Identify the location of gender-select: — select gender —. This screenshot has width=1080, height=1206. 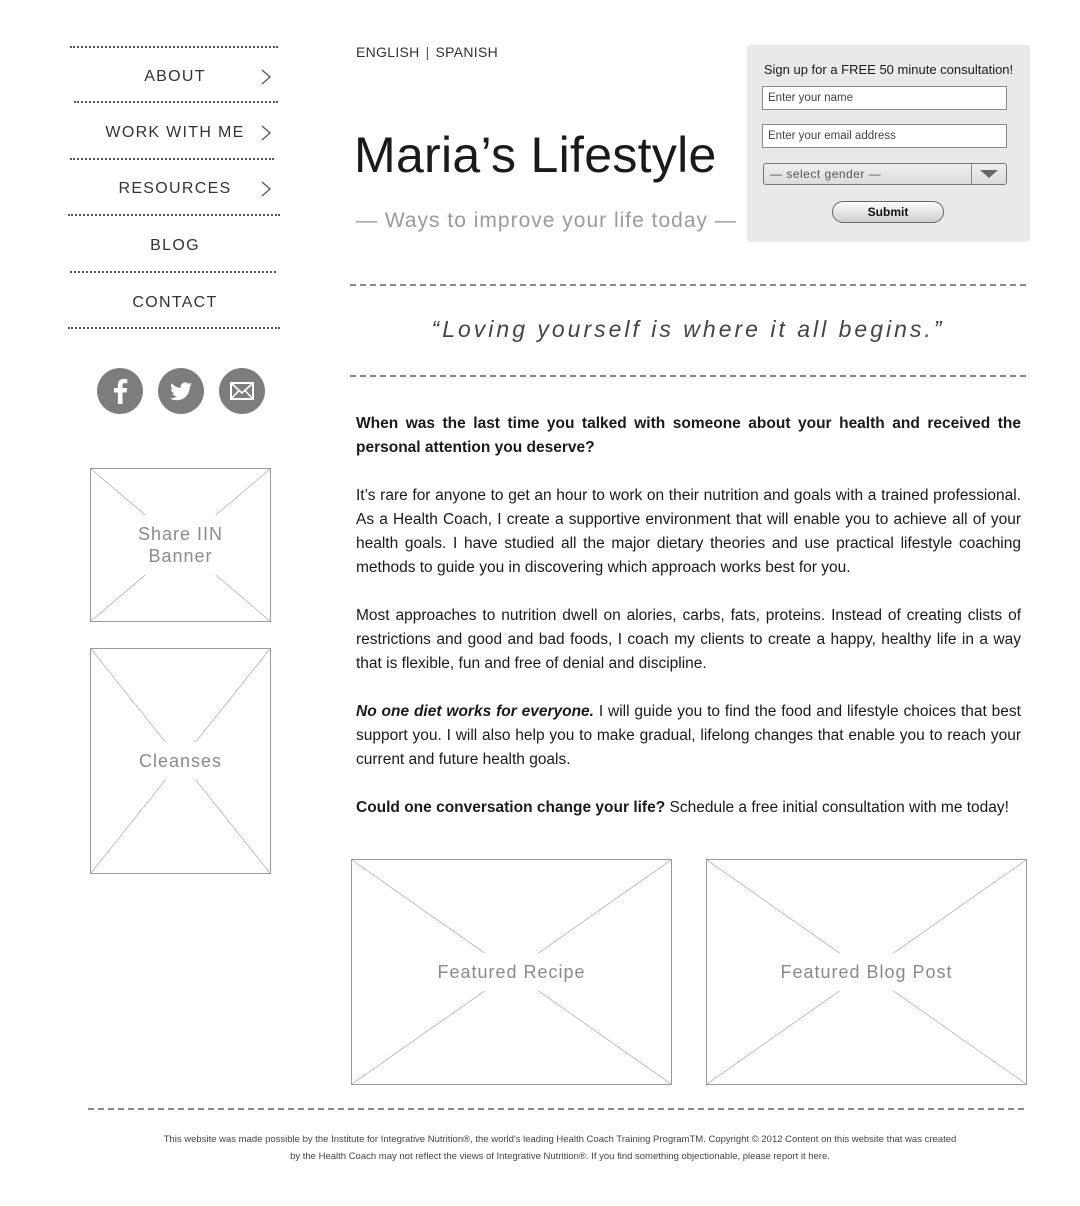
(885, 174).